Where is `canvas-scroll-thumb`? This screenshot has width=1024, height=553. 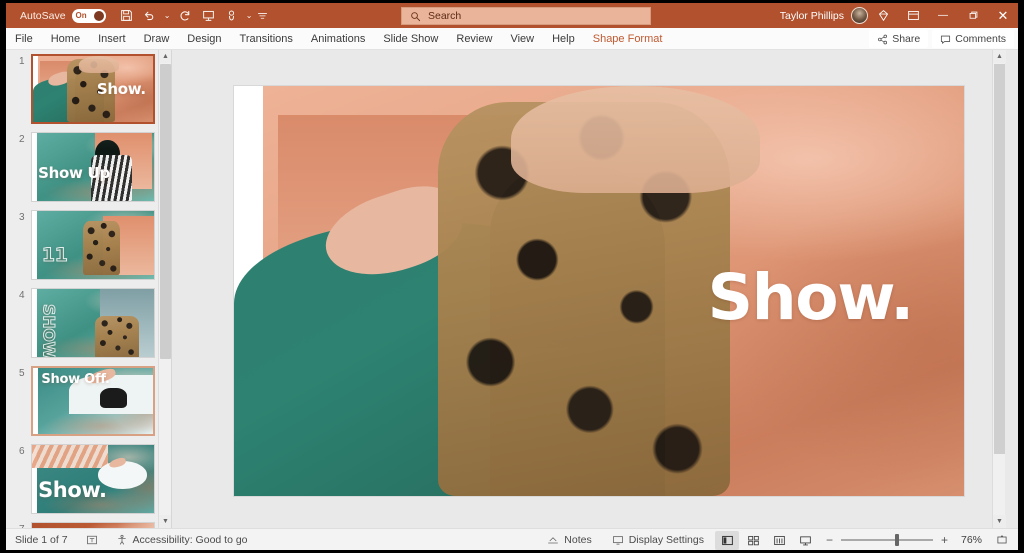 canvas-scroll-thumb is located at coordinates (999, 259).